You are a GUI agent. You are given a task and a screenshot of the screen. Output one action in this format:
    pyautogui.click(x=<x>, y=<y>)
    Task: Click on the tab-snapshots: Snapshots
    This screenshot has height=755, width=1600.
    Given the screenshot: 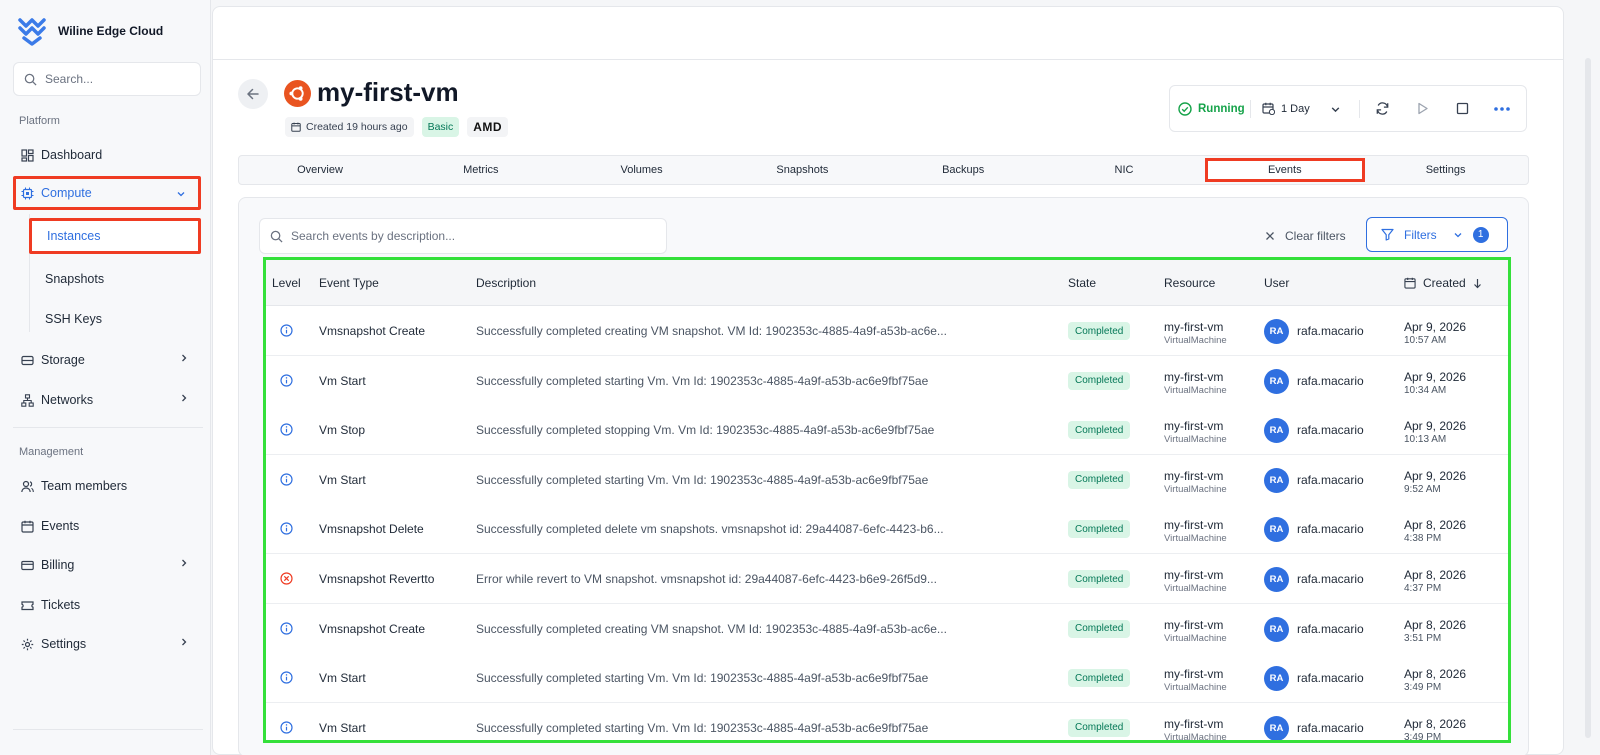 What is the action you would take?
    pyautogui.click(x=802, y=170)
    